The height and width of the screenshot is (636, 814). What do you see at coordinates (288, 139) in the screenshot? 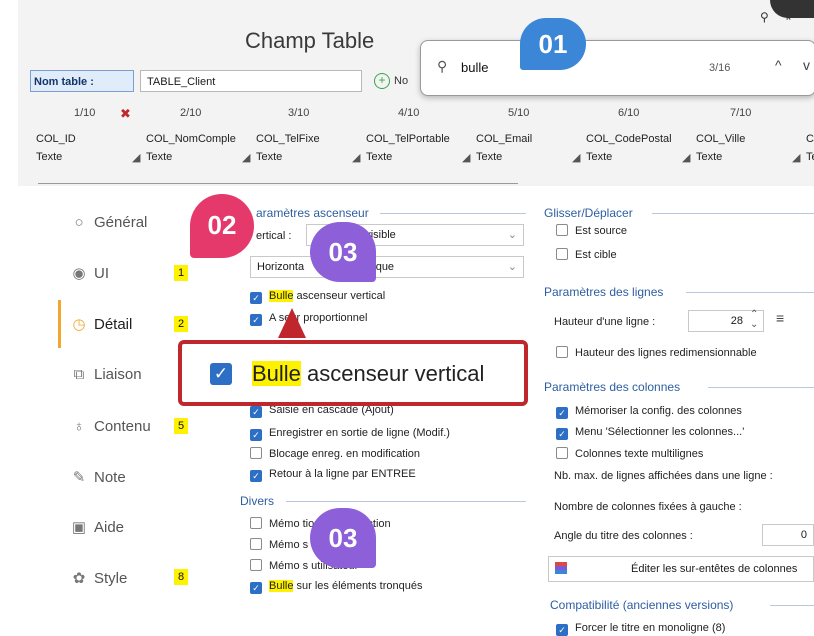
I see `column-name: COL_TelFixe` at bounding box center [288, 139].